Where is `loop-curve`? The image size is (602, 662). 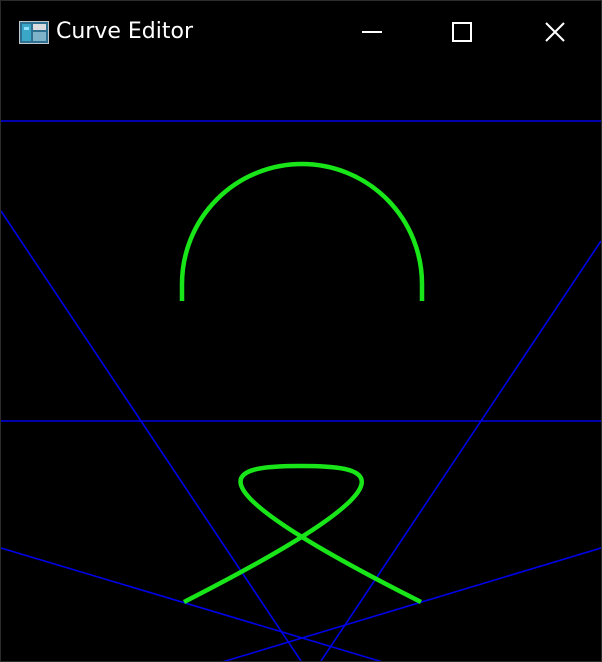
loop-curve is located at coordinates (302, 534).